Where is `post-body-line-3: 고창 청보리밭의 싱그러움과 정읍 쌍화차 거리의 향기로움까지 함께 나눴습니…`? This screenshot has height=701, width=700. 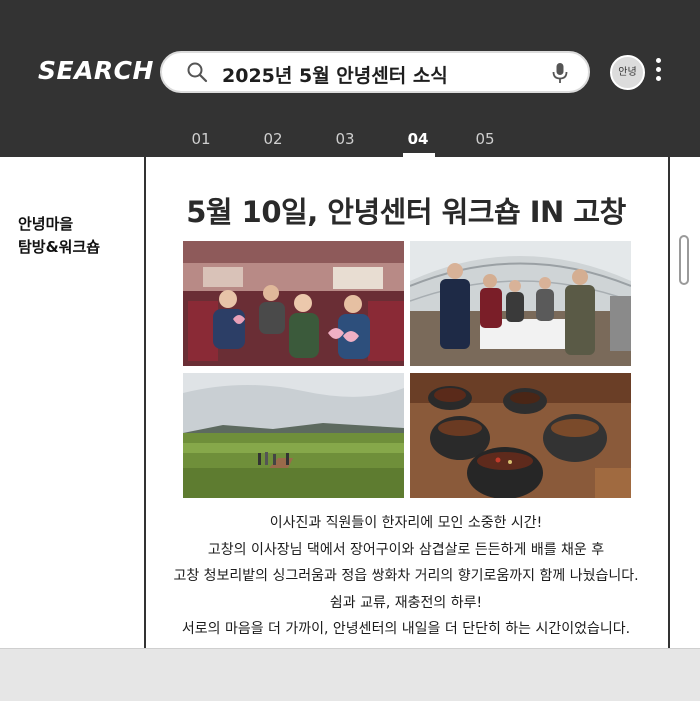
post-body-line-3: 고창 청보리밭의 싱그러움과 정읍 쌍화차 거리의 향기로움까지 함께 나눴습니… is located at coordinates (406, 576).